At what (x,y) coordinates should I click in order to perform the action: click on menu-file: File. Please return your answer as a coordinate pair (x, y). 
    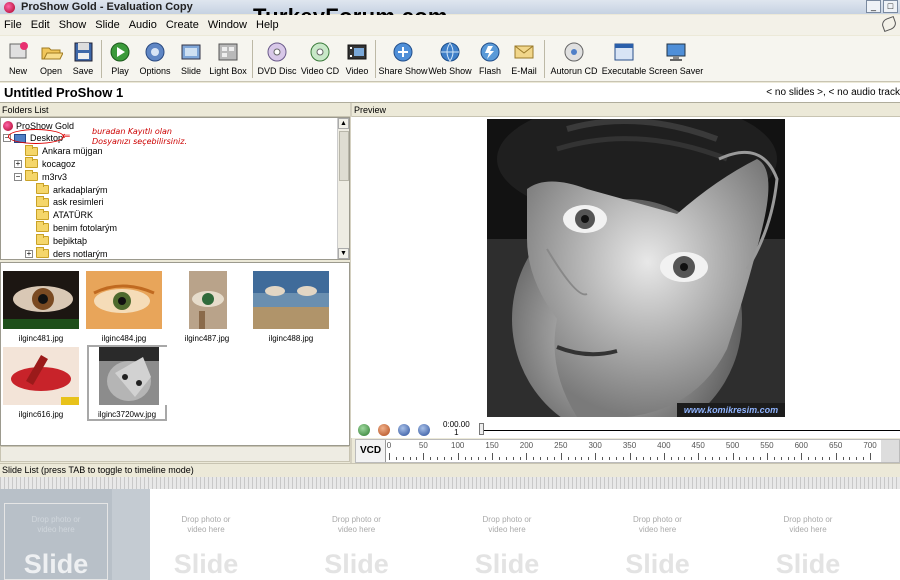
    Looking at the image, I should click on (13, 25).